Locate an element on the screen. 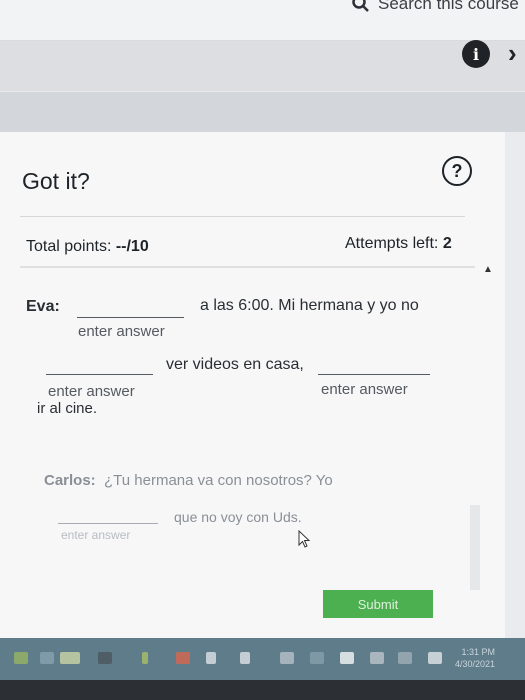 Image resolution: width=525 pixels, height=700 pixels. attempts-label: Attempts left: is located at coordinates (394, 243).